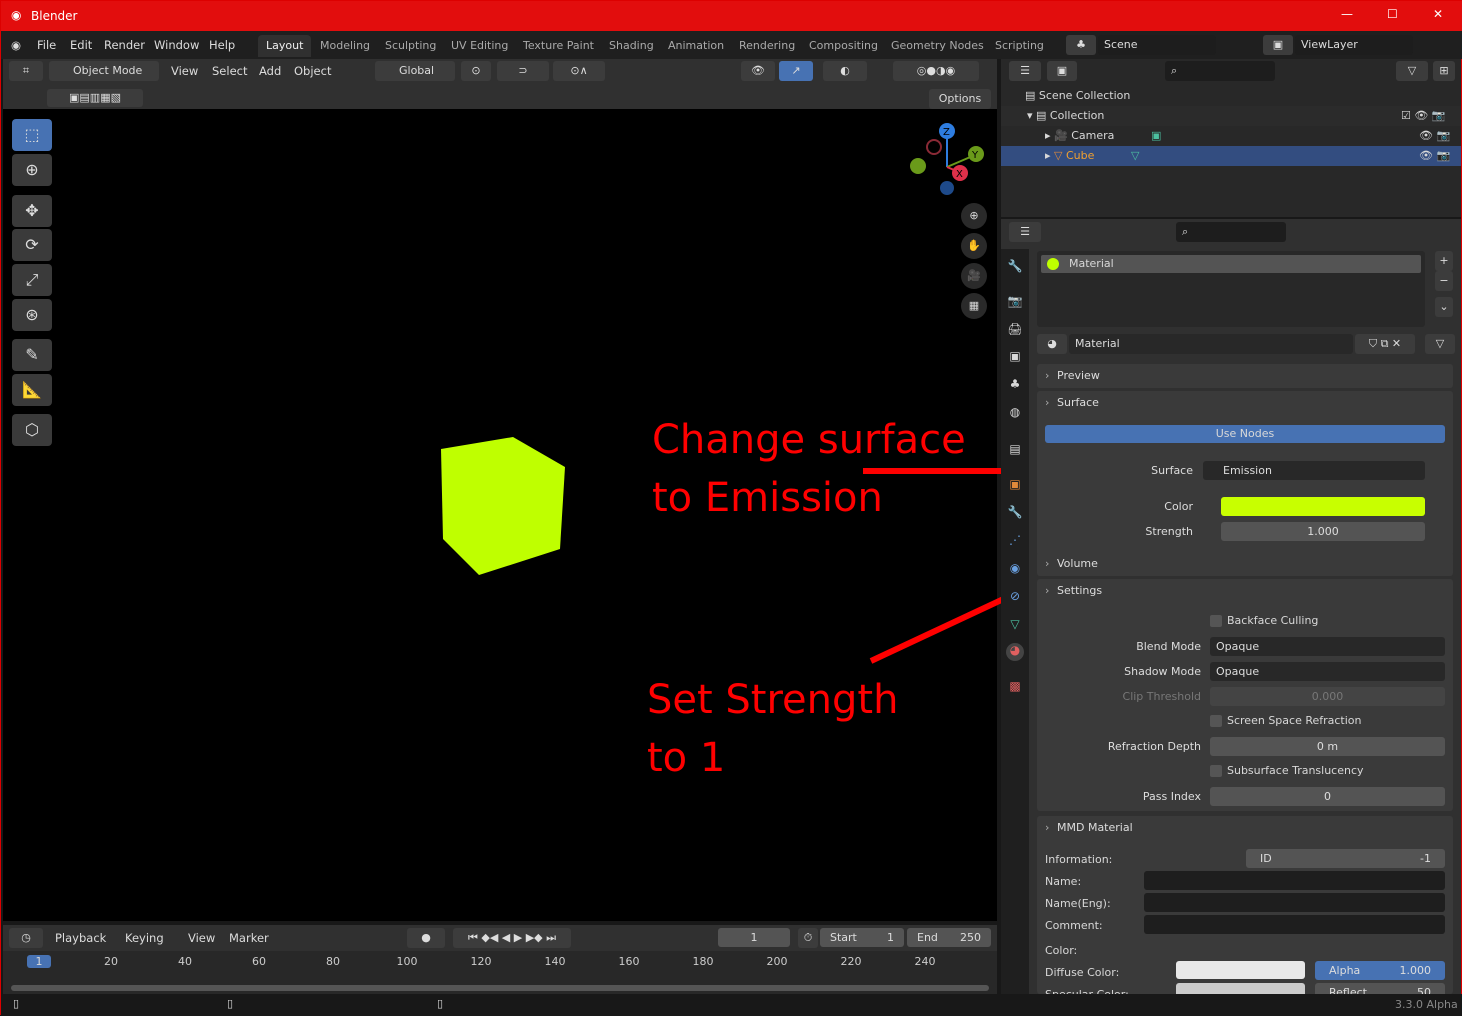  What do you see at coordinates (1015, 542) in the screenshot?
I see `particles-tab-icon: ⋰` at bounding box center [1015, 542].